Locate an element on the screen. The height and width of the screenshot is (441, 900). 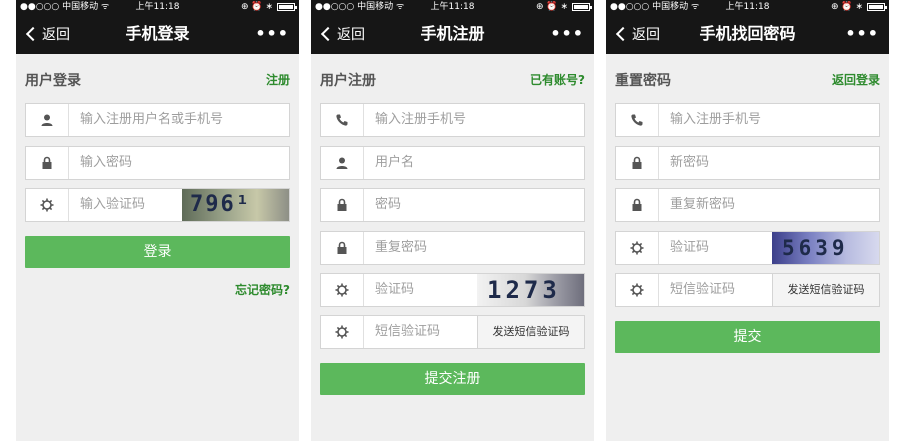
password-placeholder: 输入密码 is located at coordinates (106, 162).